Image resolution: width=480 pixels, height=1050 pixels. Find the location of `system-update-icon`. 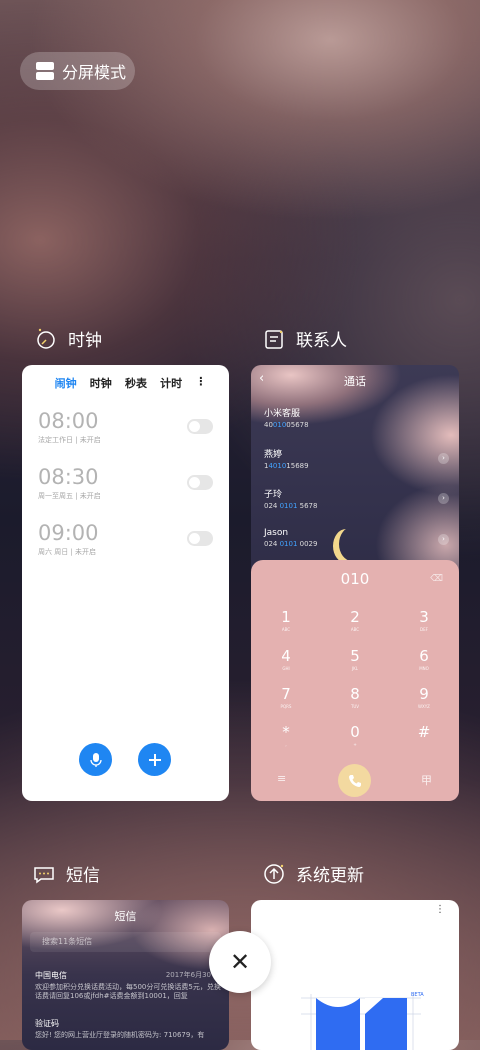

system-update-icon is located at coordinates (274, 874).